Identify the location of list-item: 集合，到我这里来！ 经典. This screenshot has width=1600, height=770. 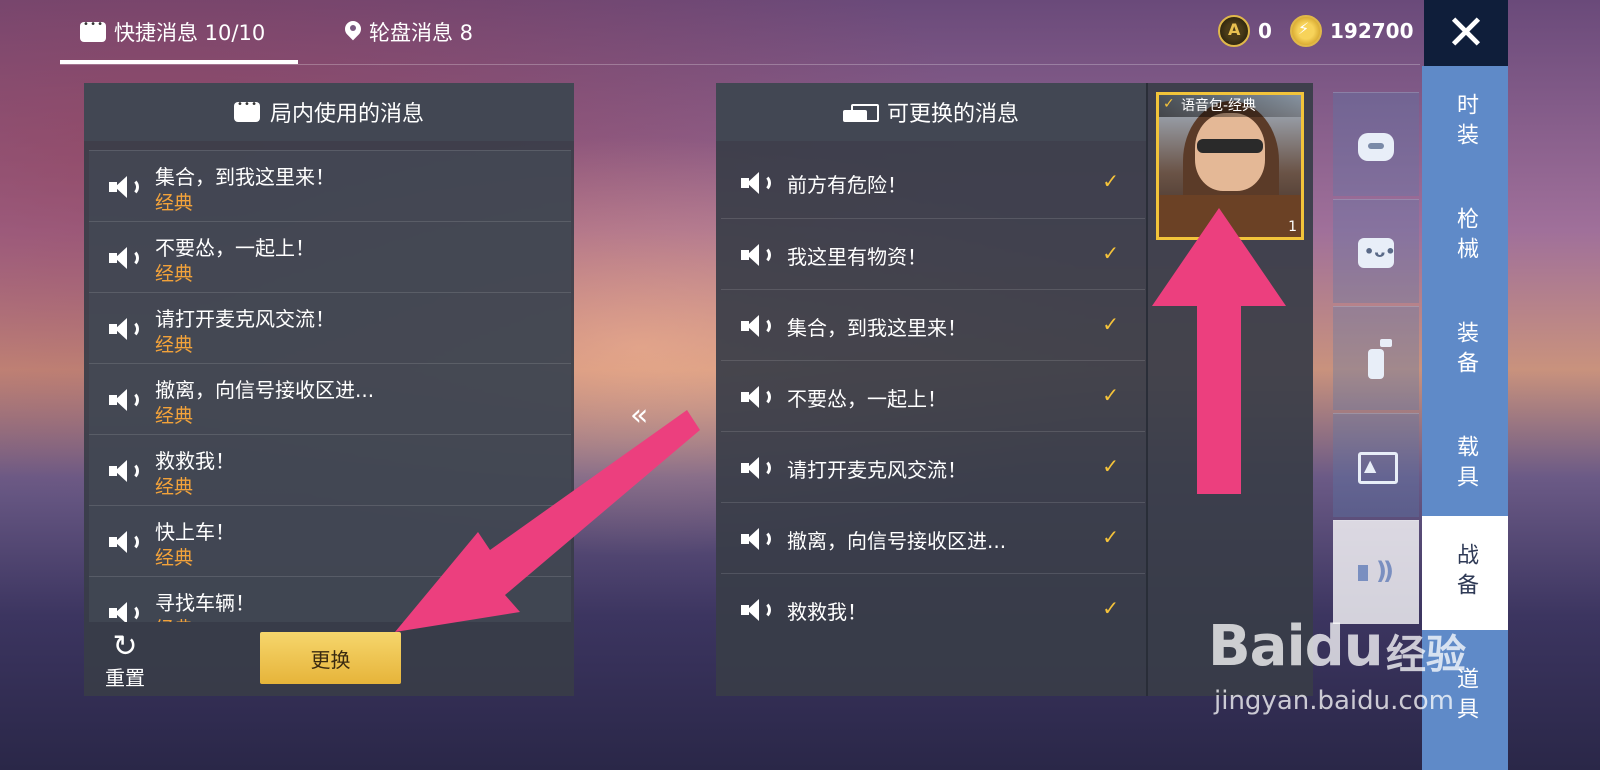
(330, 185).